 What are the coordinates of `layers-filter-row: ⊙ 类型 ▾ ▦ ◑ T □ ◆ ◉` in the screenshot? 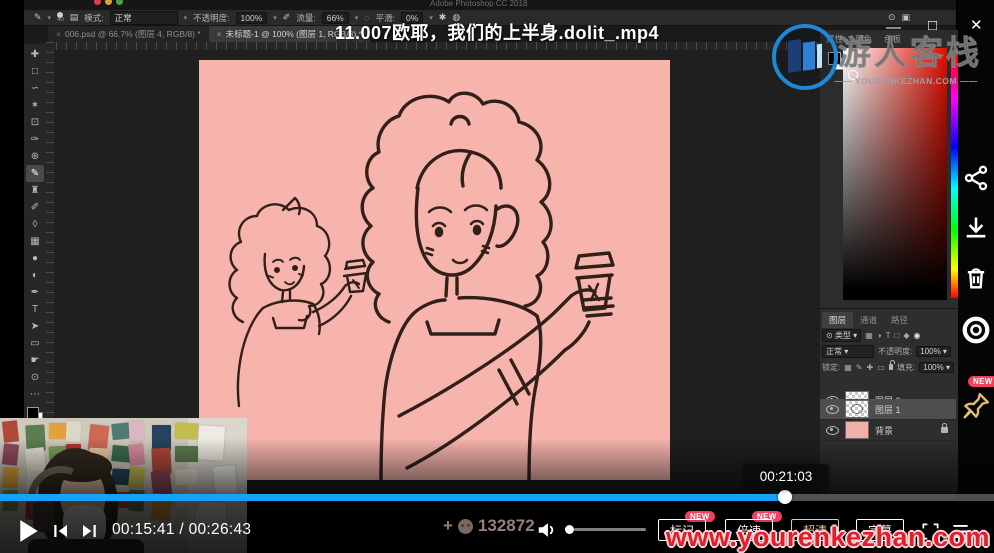 It's located at (888, 335).